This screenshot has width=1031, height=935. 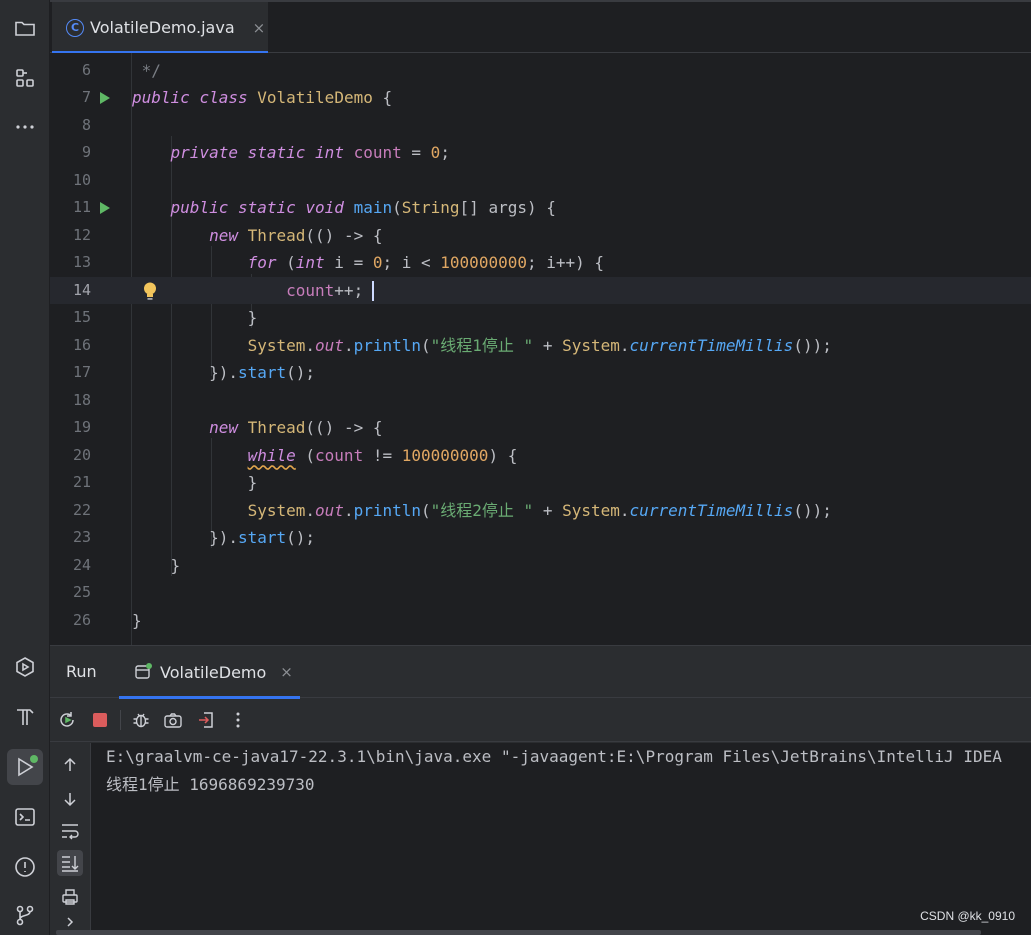 I want to click on build-hammer-icon, so click(x=25, y=717).